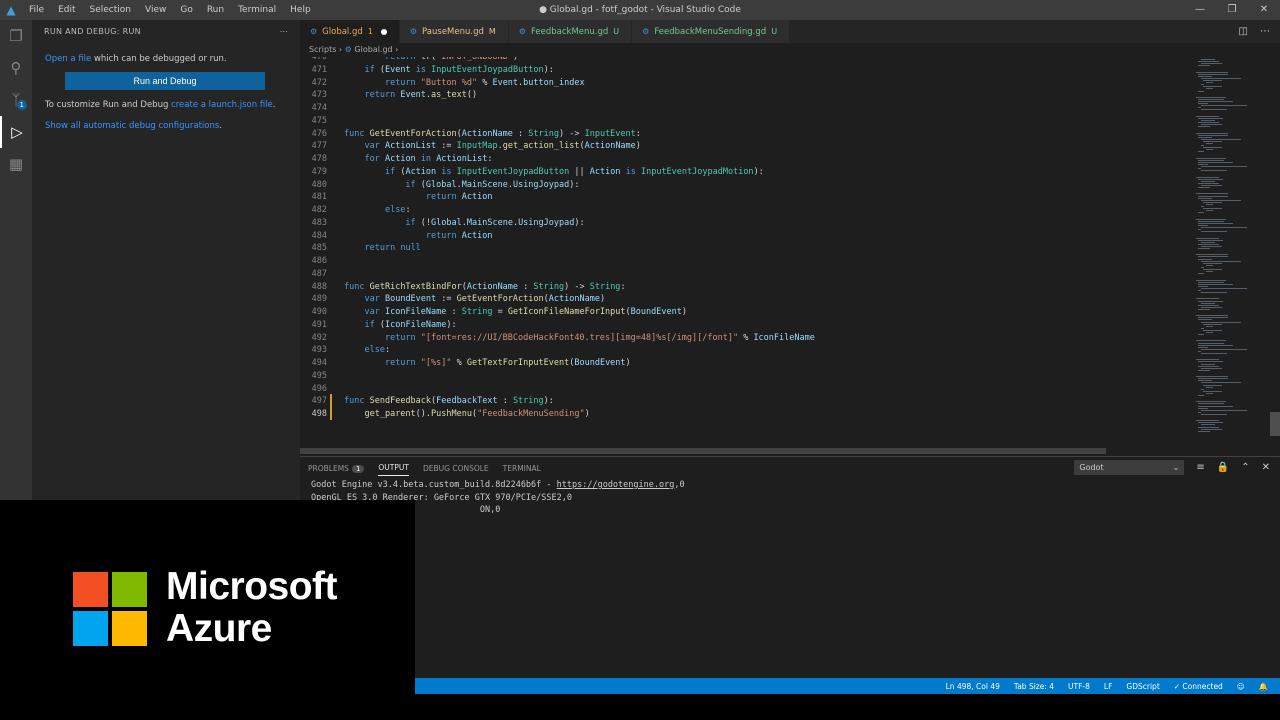 Image resolution: width=1280 pixels, height=720 pixels. I want to click on code-line: 481 return Action, so click(745, 197).